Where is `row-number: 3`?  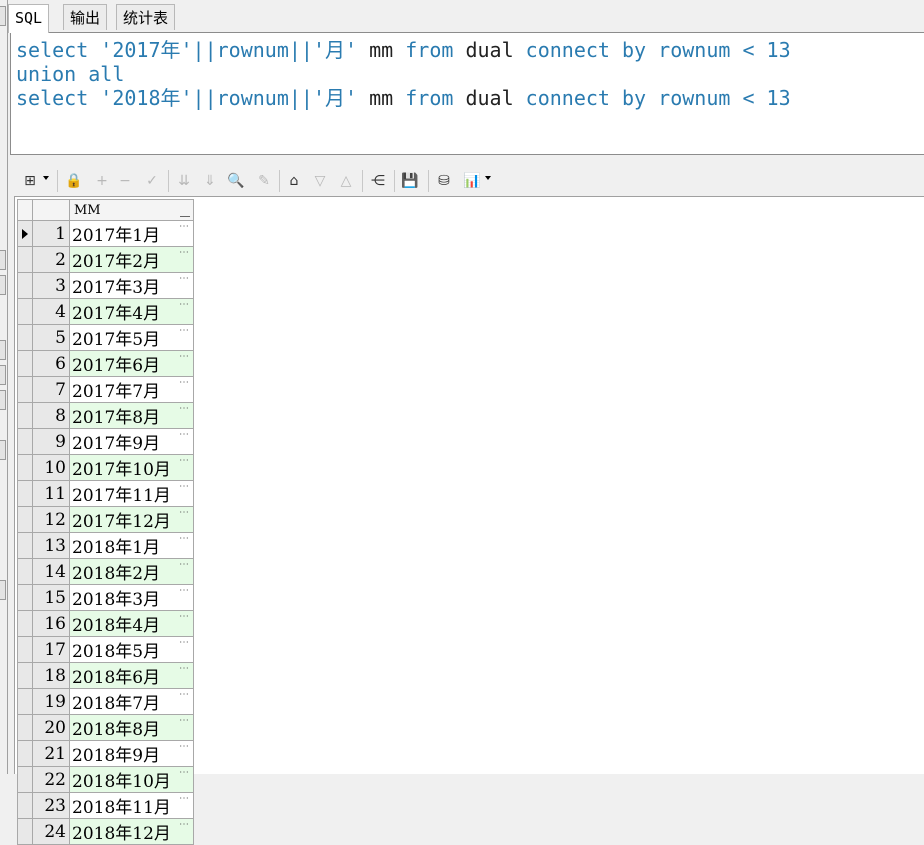 row-number: 3 is located at coordinates (51, 285).